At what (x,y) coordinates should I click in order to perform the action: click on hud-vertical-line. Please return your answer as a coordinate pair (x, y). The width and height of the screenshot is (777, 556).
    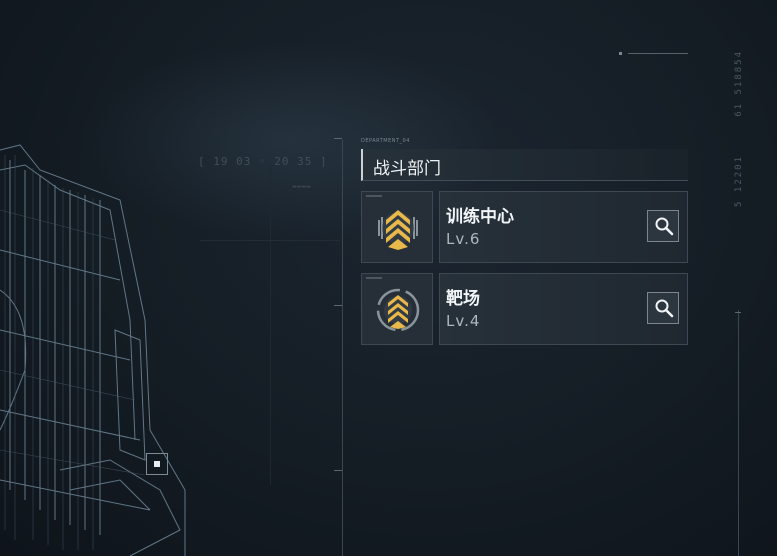
    Looking at the image, I should click on (738, 433).